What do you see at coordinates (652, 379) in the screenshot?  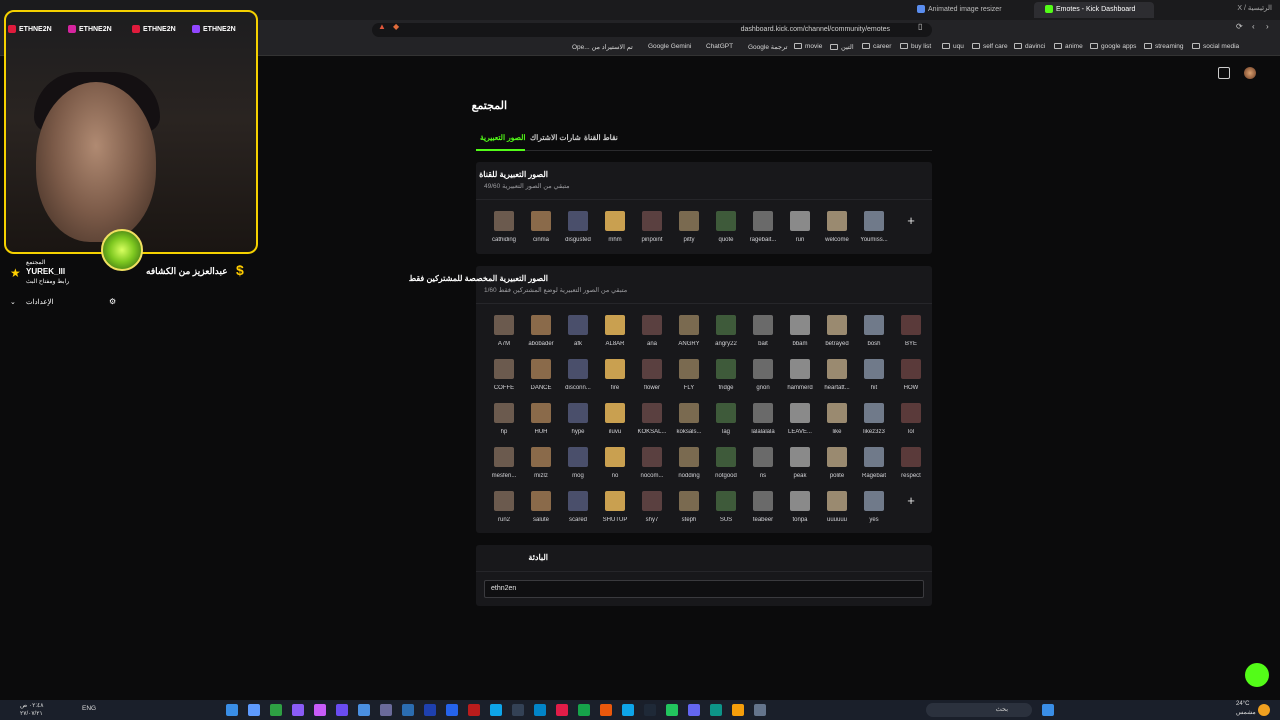 I see `emote-item: flower` at bounding box center [652, 379].